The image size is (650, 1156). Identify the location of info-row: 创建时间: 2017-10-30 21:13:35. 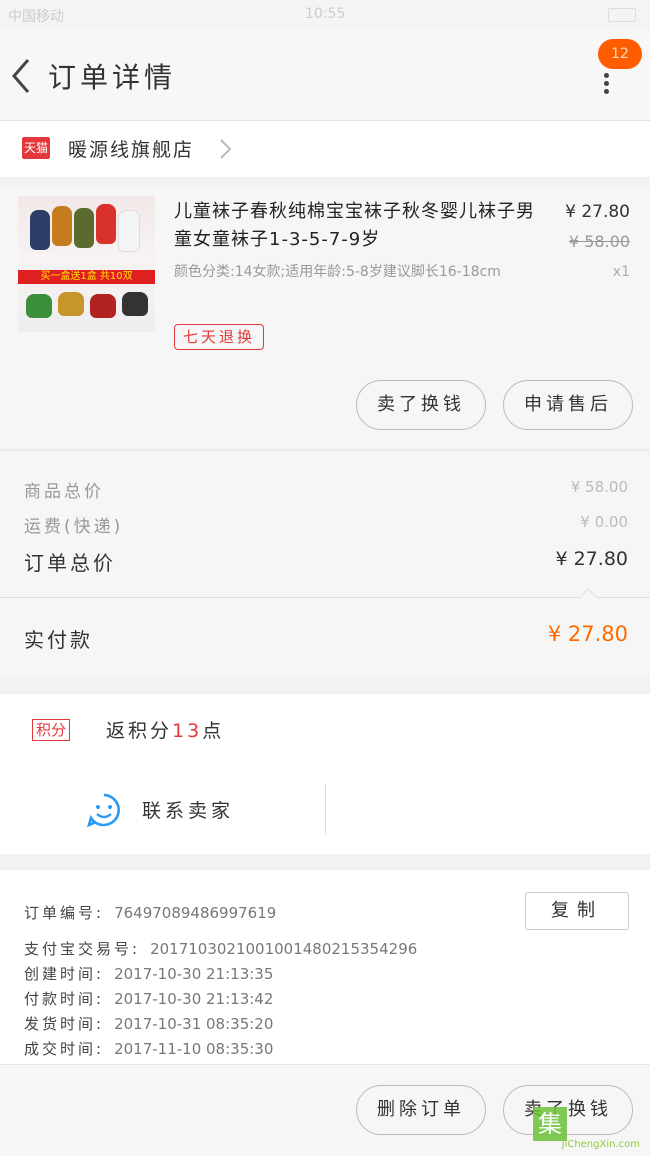
(148, 973).